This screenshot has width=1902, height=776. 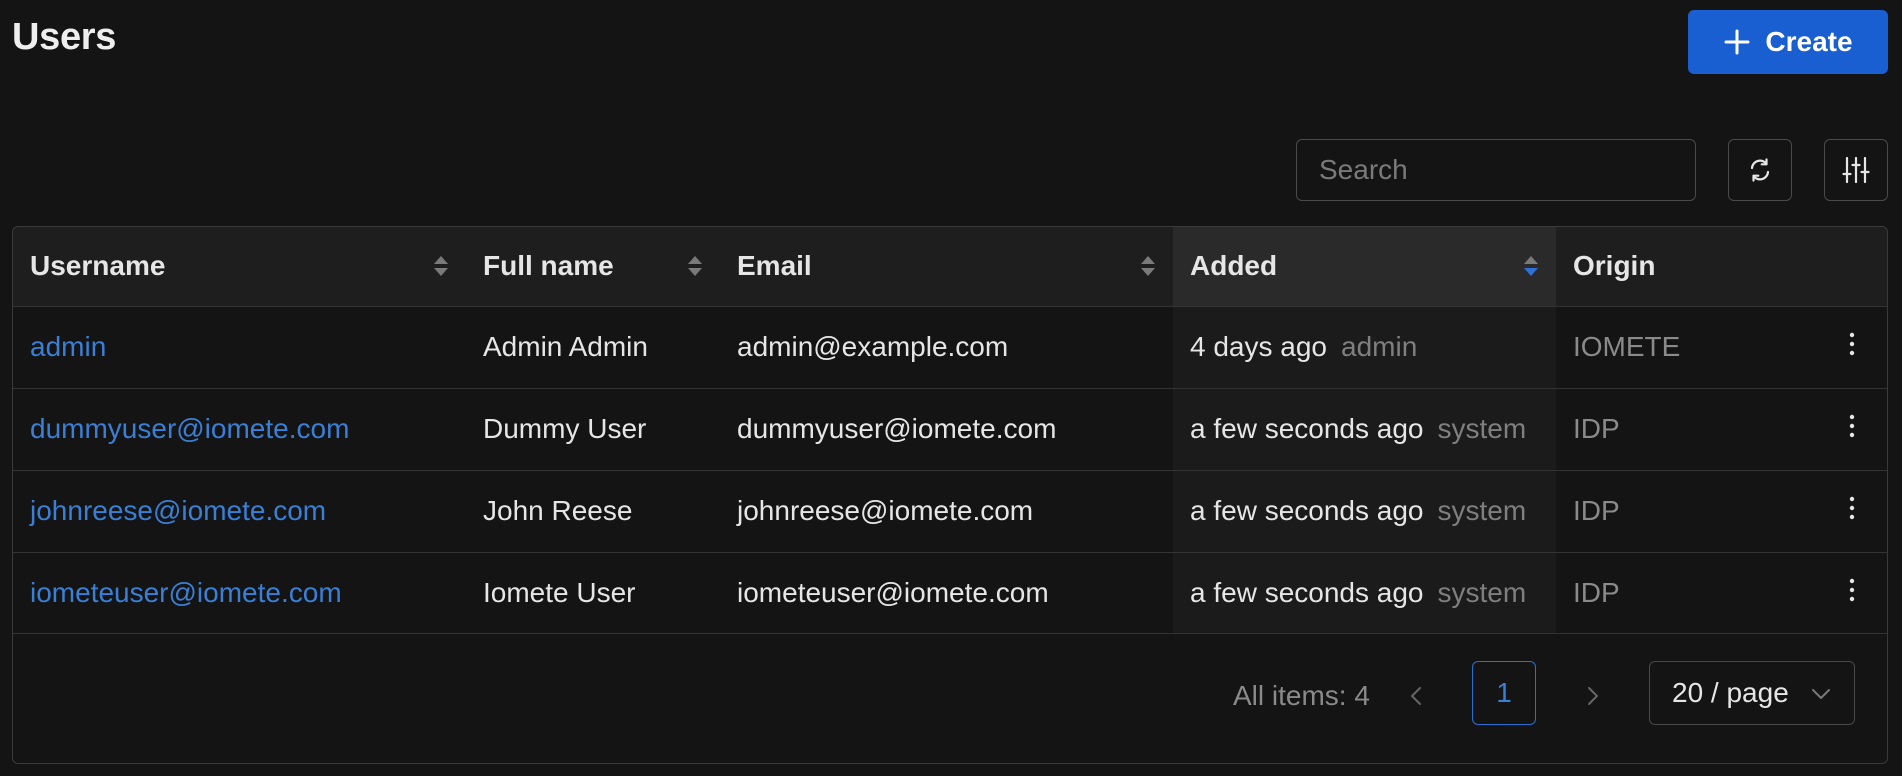 I want to click on next-page-button, so click(x=1592, y=696).